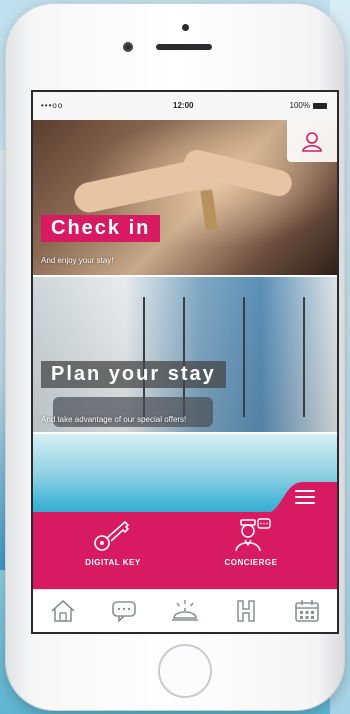 The image size is (350, 714). What do you see at coordinates (128, 47) in the screenshot?
I see `proximity-sensor` at bounding box center [128, 47].